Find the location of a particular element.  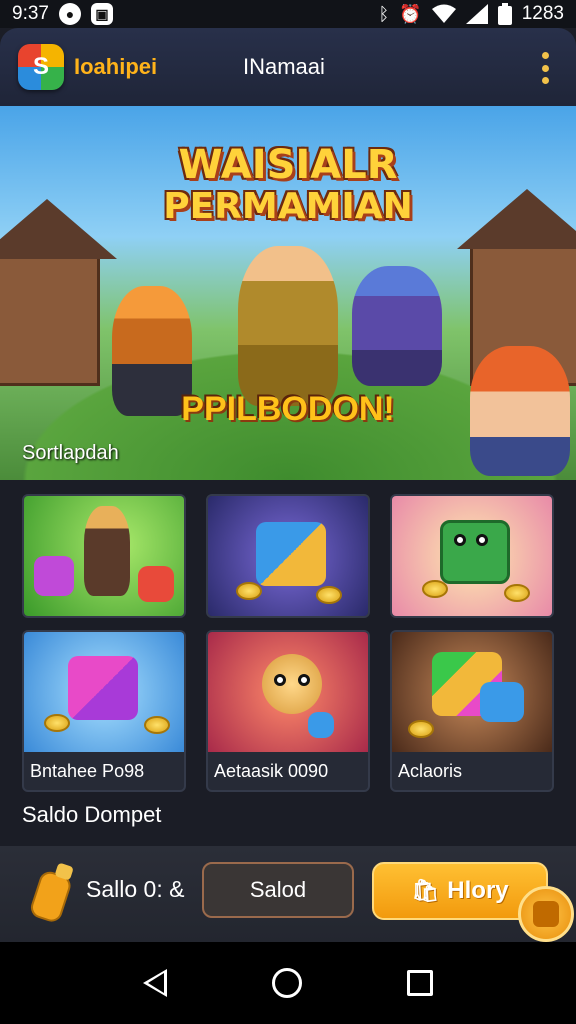

page-title: INamaai is located at coordinates (284, 66).